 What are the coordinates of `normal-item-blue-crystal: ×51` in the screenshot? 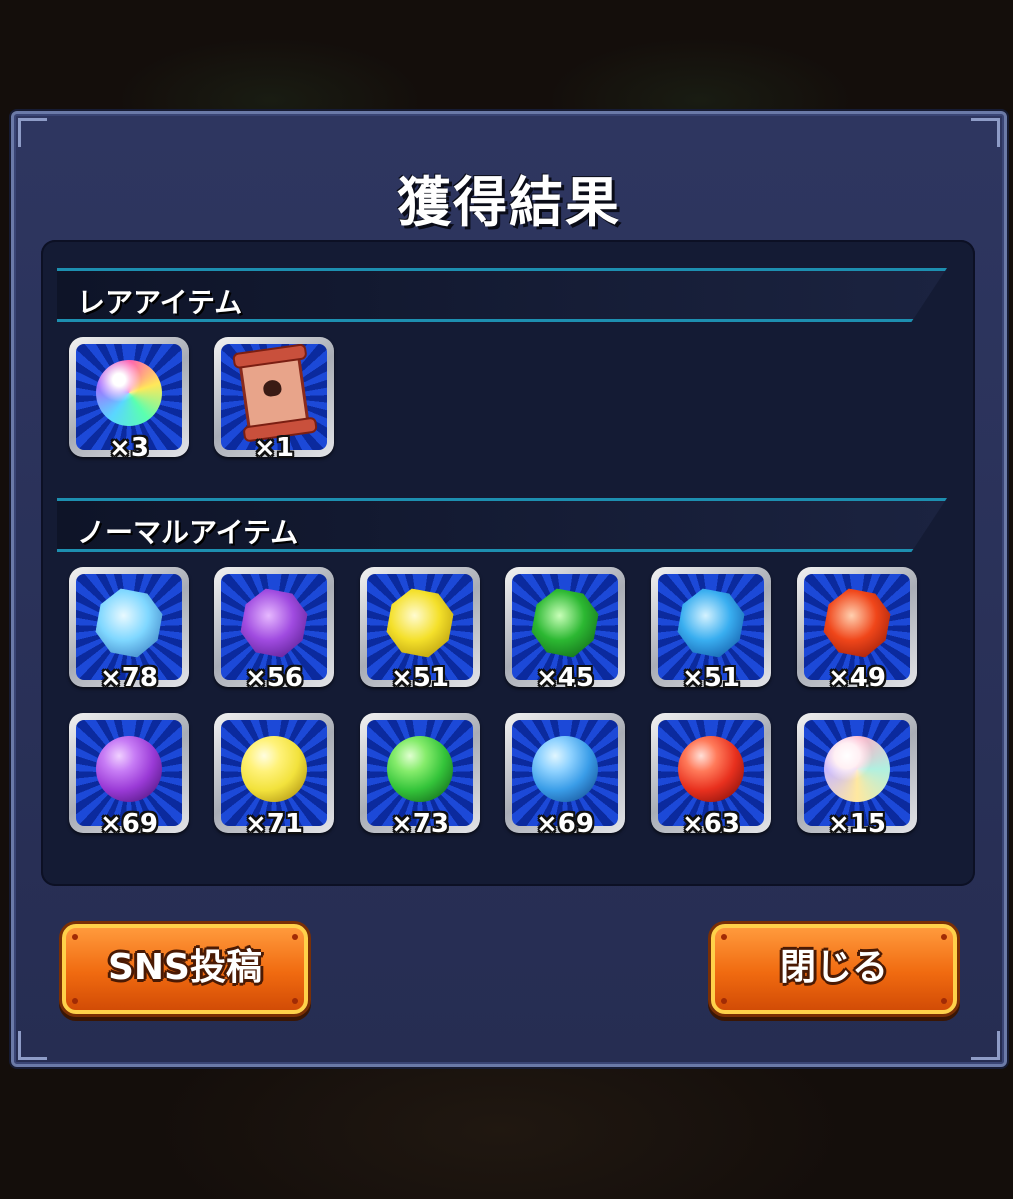 It's located at (711, 630).